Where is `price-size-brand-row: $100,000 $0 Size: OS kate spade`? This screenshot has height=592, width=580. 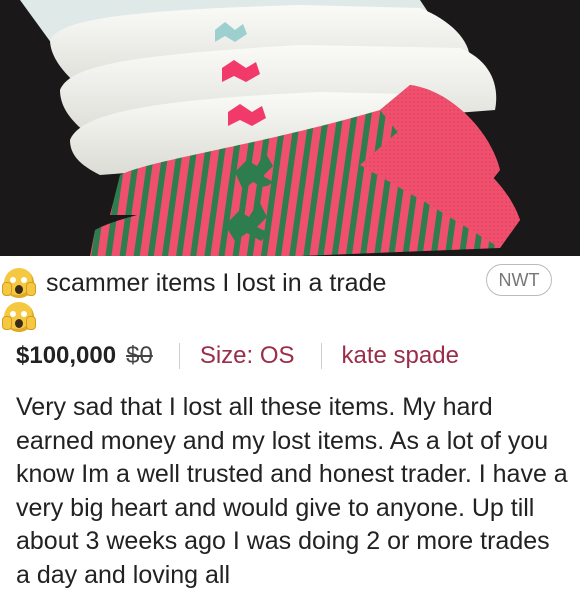 price-size-brand-row: $100,000 $0 Size: OS kate spade is located at coordinates (237, 356).